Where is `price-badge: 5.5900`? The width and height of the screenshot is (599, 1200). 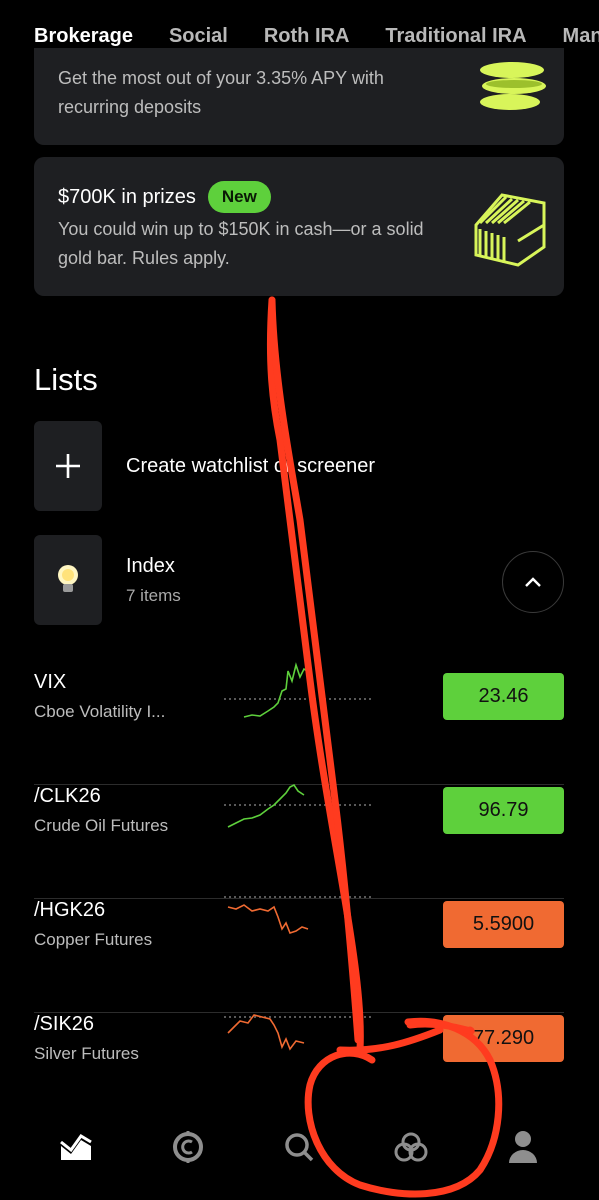
price-badge: 5.5900 is located at coordinates (503, 924).